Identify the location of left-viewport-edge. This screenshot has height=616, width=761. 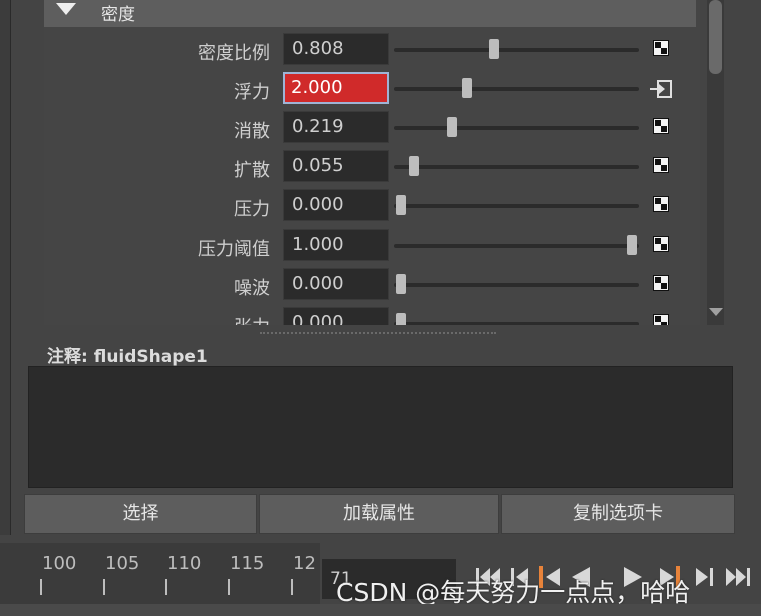
(5, 267).